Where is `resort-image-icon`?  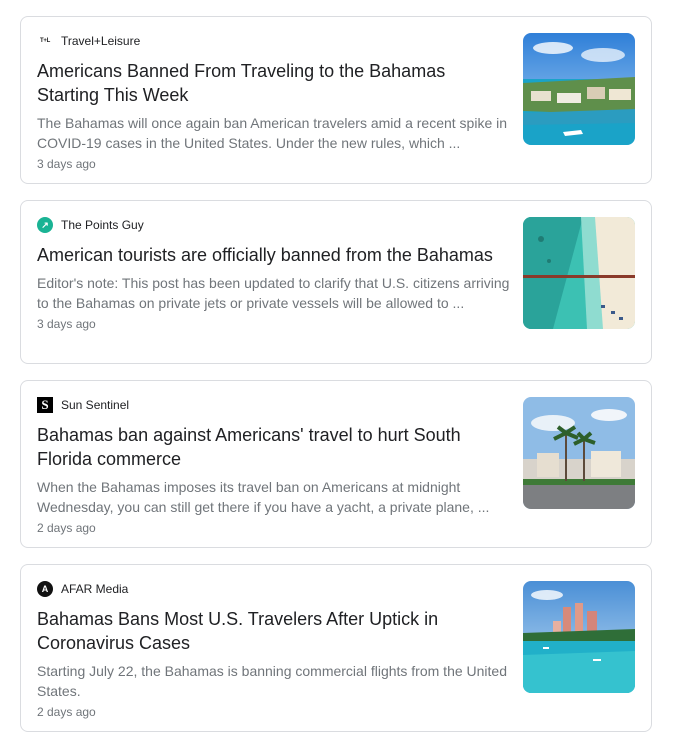
resort-image-icon is located at coordinates (579, 637).